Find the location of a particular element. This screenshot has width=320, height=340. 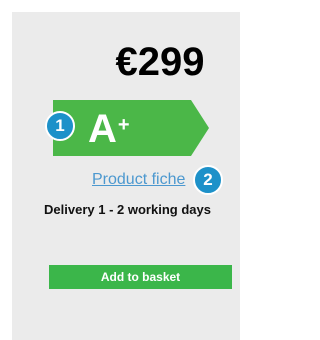

price: €299 is located at coordinates (160, 62).